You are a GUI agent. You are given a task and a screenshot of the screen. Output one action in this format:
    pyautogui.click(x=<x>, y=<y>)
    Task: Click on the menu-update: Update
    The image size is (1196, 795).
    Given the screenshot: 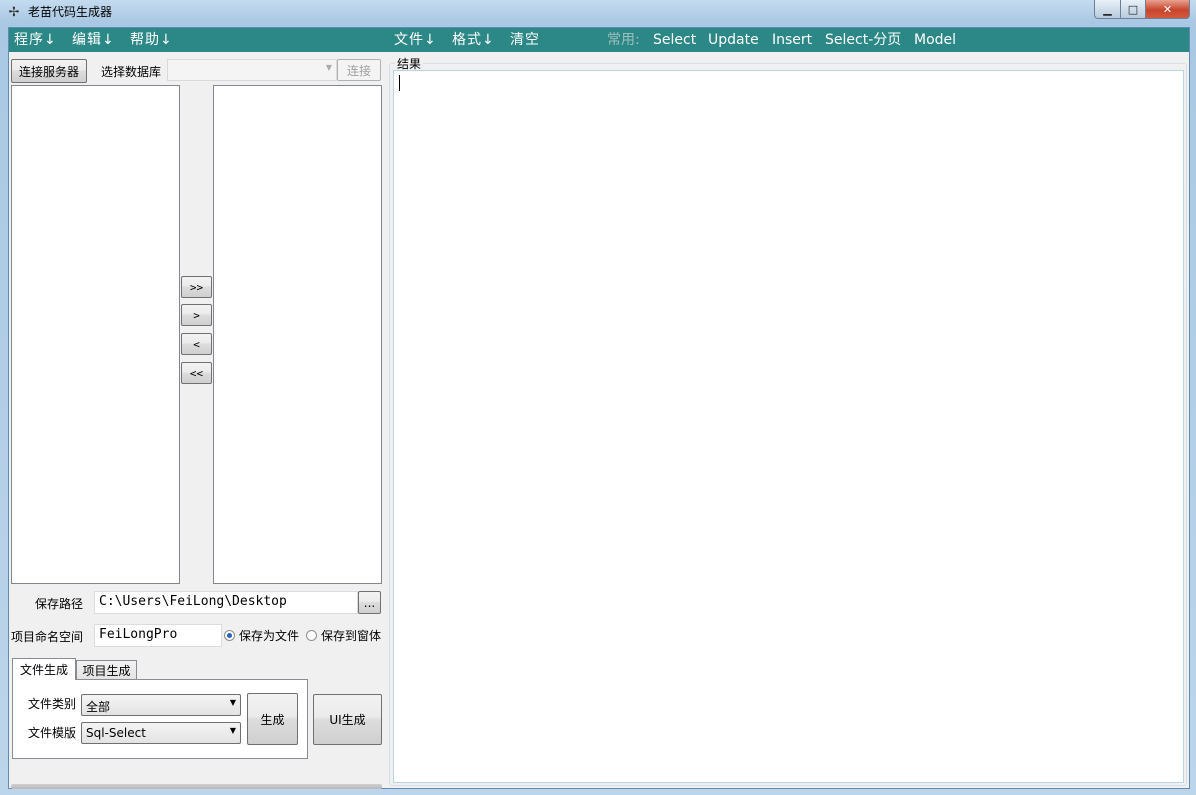 What is the action you would take?
    pyautogui.click(x=733, y=40)
    